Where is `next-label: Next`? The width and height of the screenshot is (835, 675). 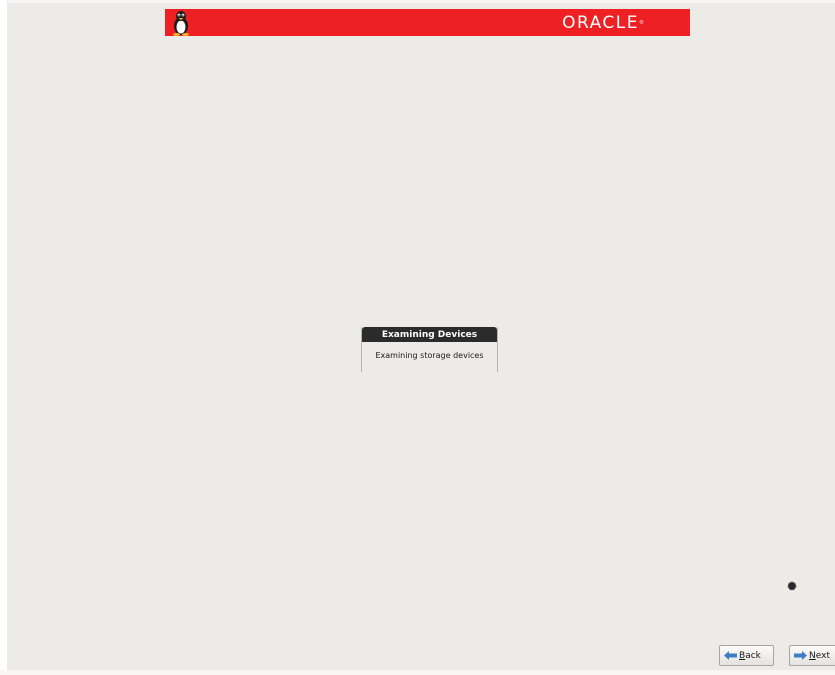 next-label: Next is located at coordinates (819, 656).